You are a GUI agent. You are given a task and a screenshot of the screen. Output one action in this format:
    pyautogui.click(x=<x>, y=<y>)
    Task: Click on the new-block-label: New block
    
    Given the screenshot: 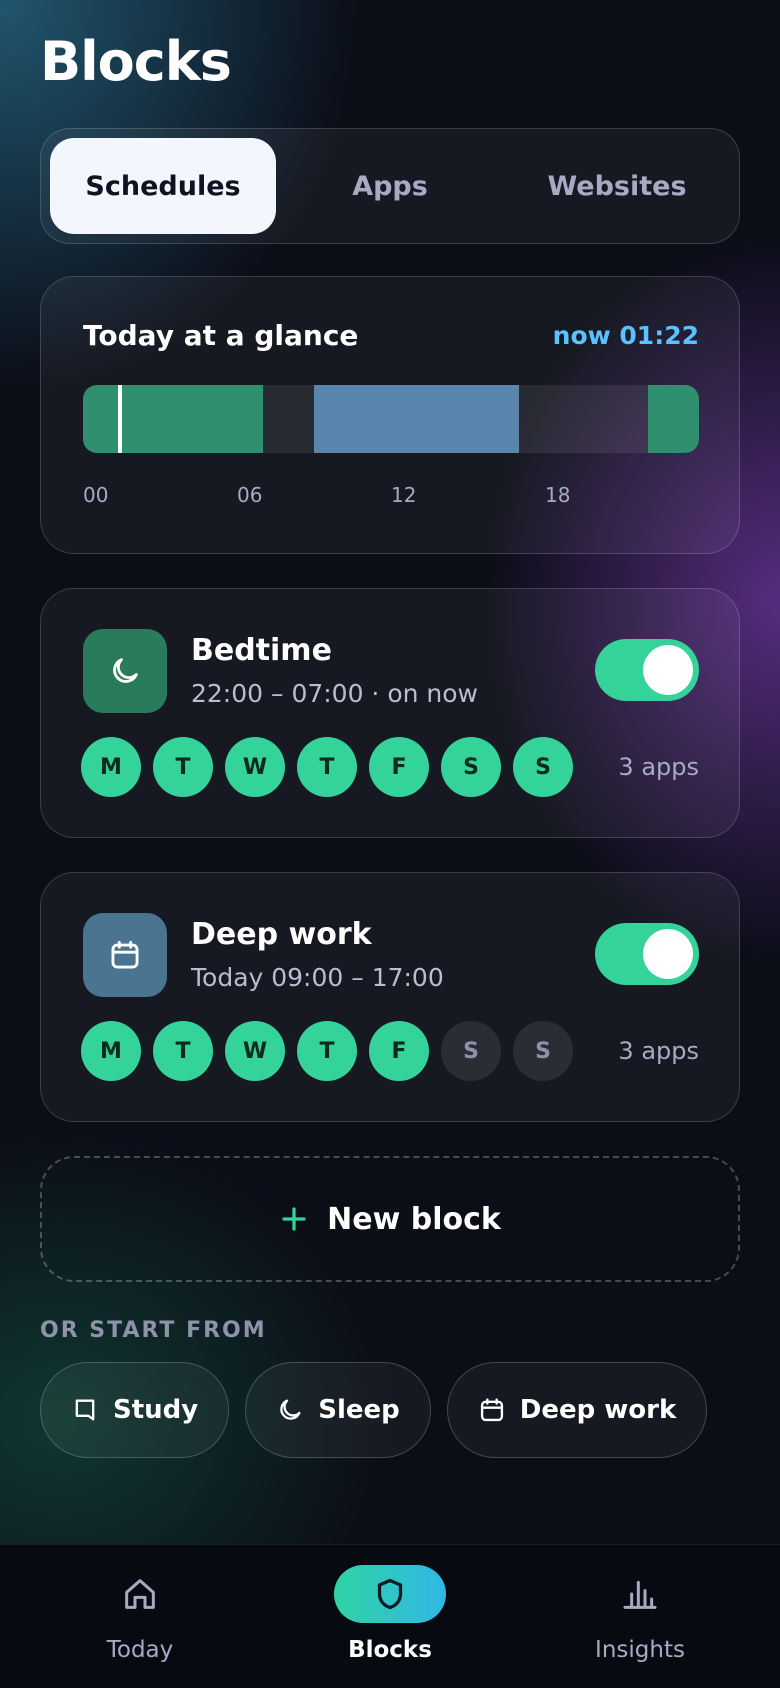 What is the action you would take?
    pyautogui.click(x=414, y=1219)
    